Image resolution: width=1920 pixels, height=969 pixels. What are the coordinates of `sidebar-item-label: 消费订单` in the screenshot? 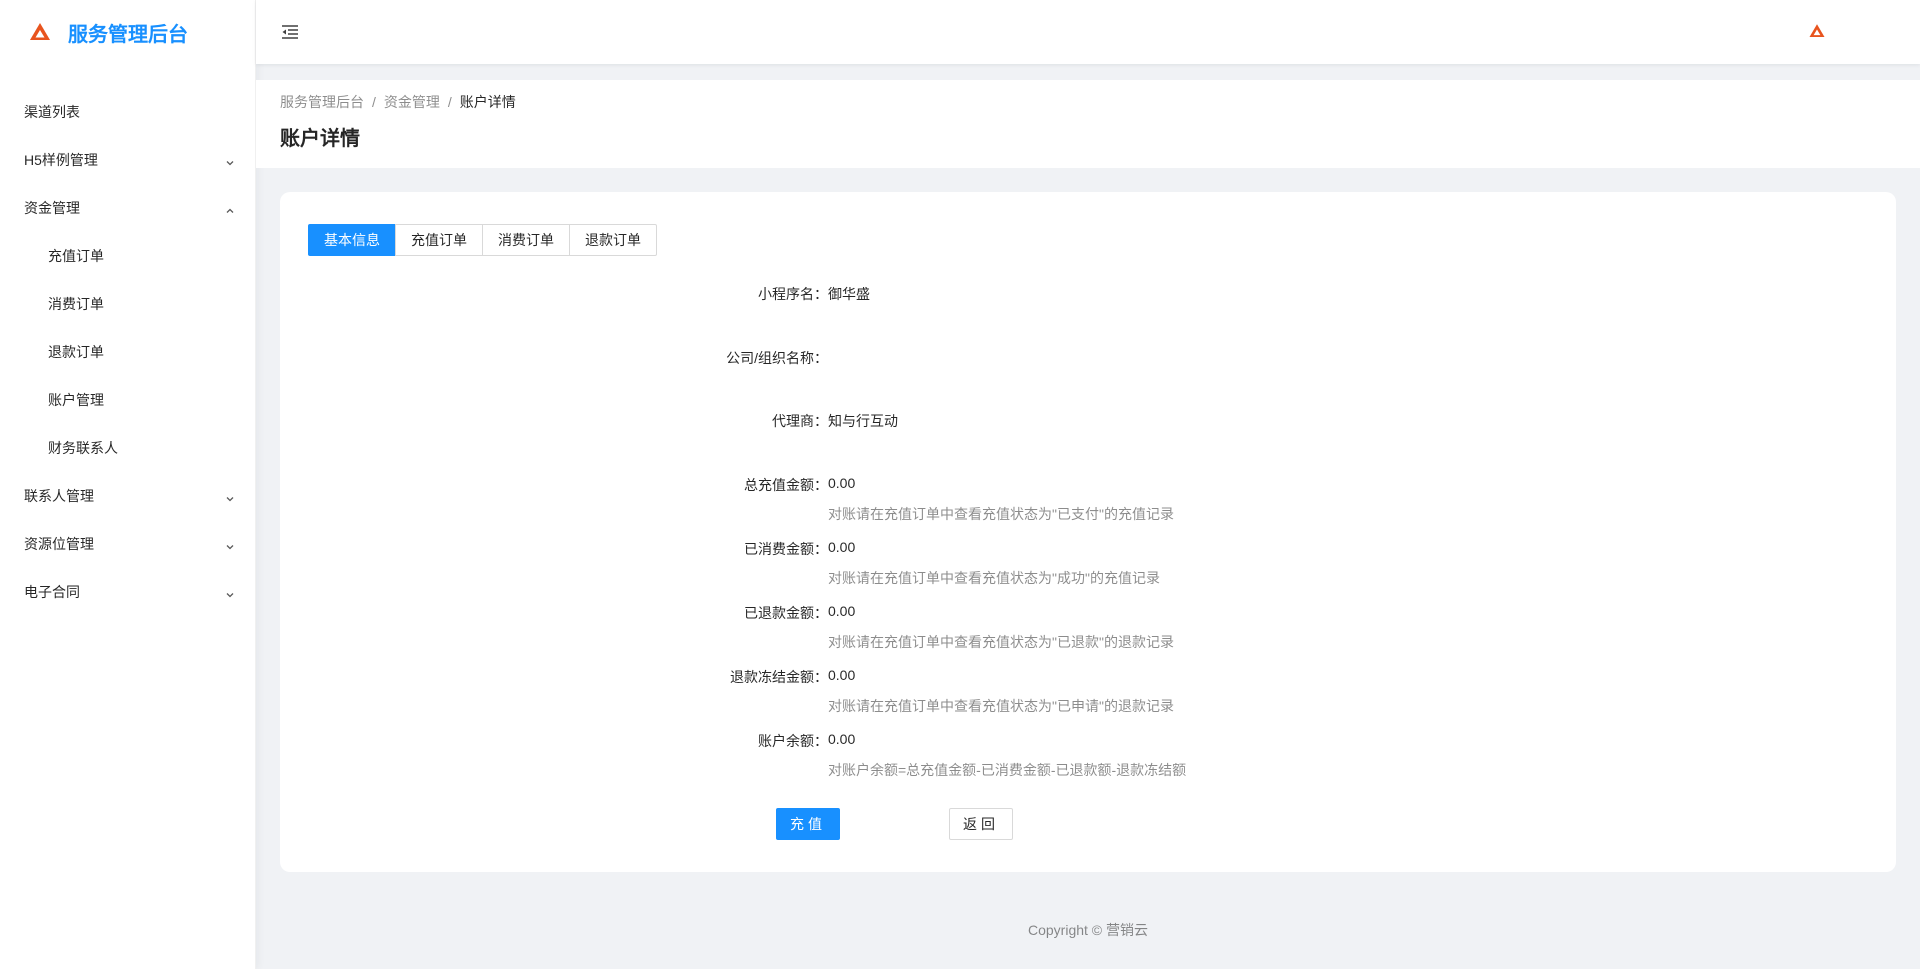 It's located at (76, 304).